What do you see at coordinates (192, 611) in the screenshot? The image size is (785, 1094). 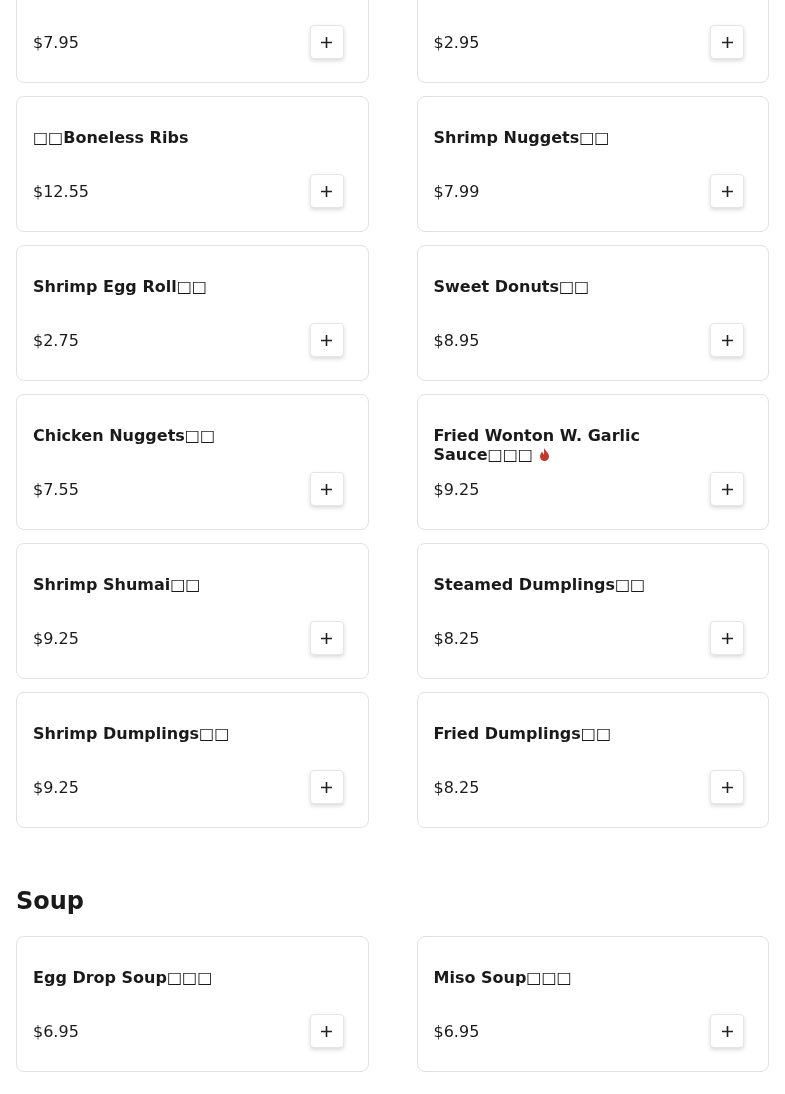 I see `menu-item-card: Shrimp Shumai□□ $9.25` at bounding box center [192, 611].